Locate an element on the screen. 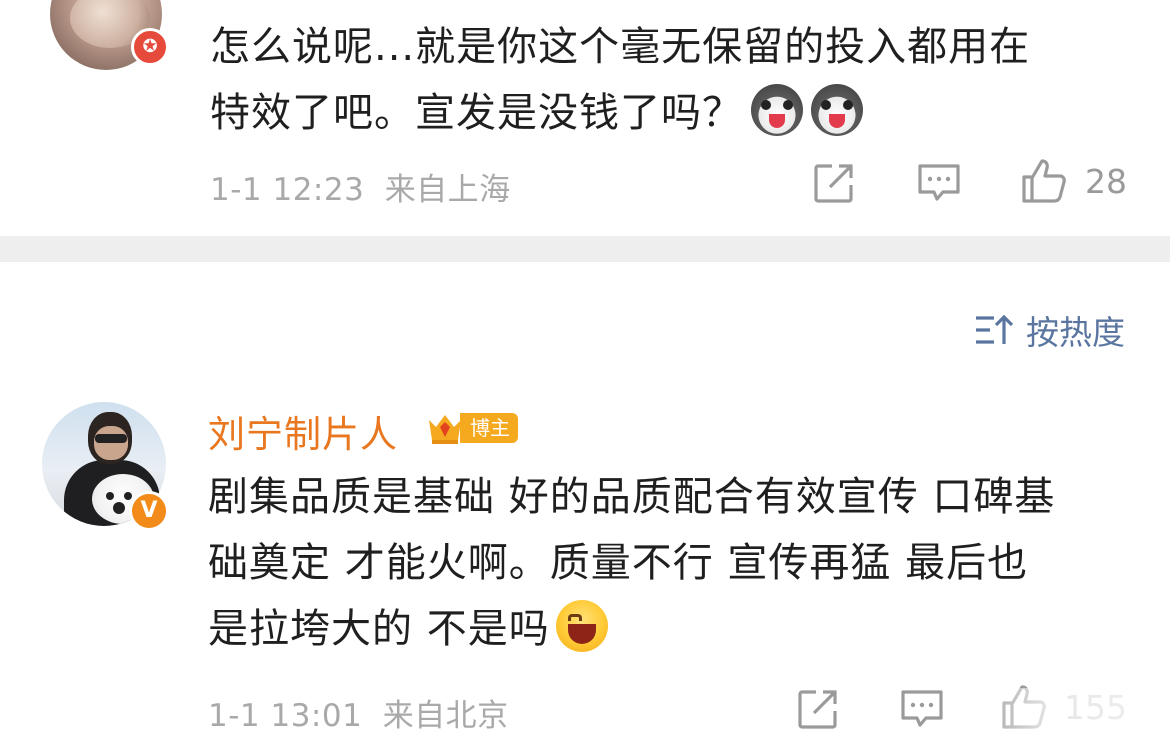 The height and width of the screenshot is (752, 1170). sort-toggle: 按热度 is located at coordinates (1049, 330).